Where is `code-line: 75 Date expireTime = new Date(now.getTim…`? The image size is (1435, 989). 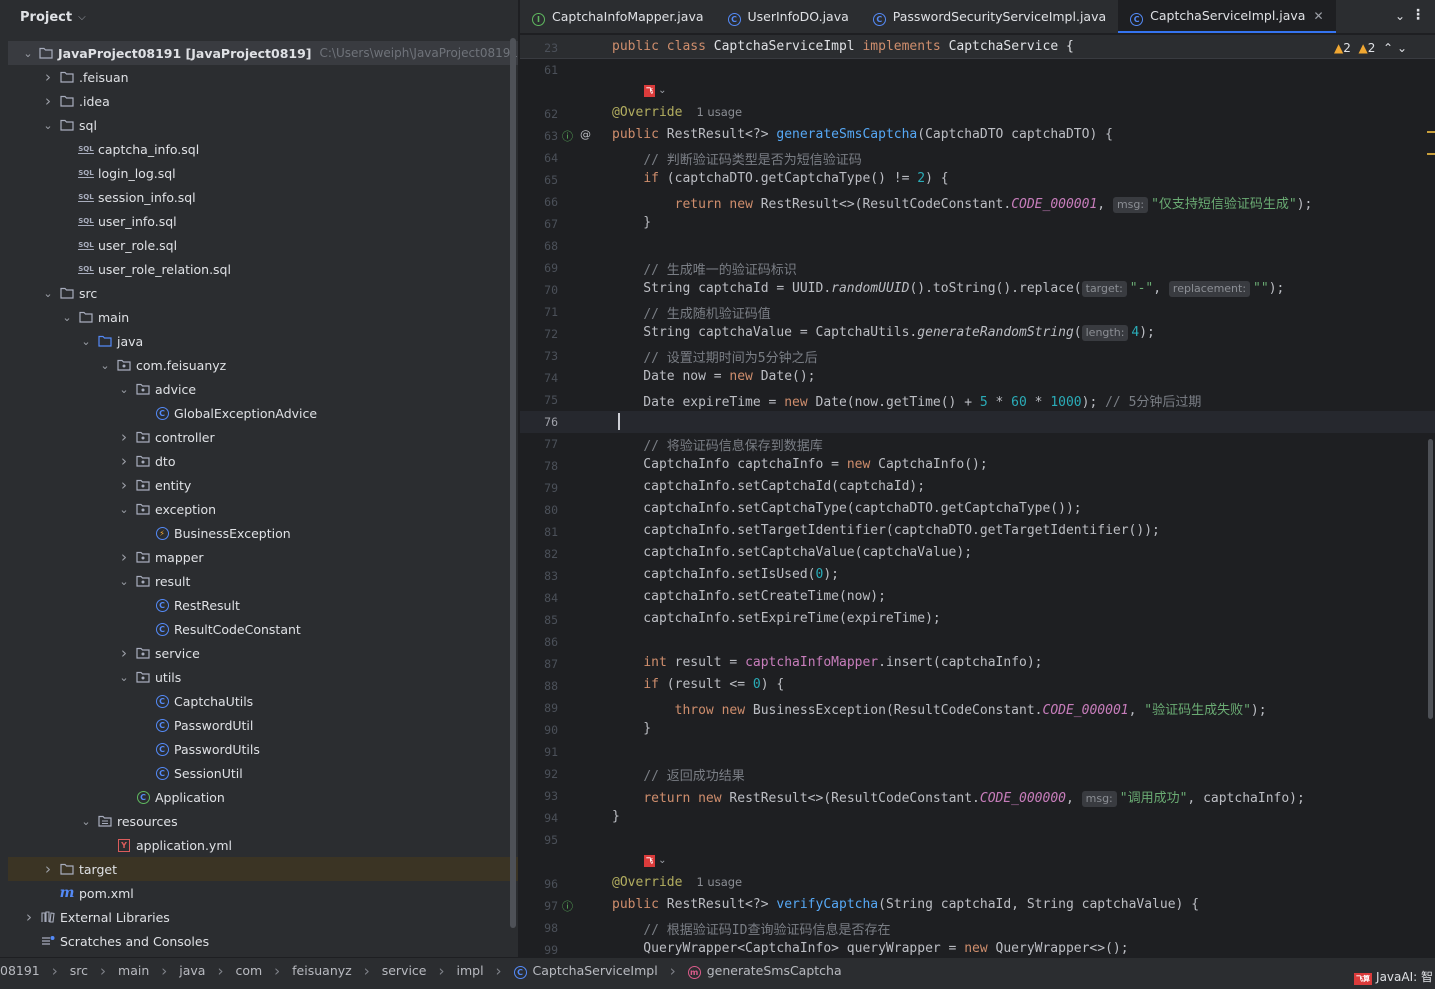 code-line: 75 Date expireTime = new Date(now.getTim… is located at coordinates (977, 400).